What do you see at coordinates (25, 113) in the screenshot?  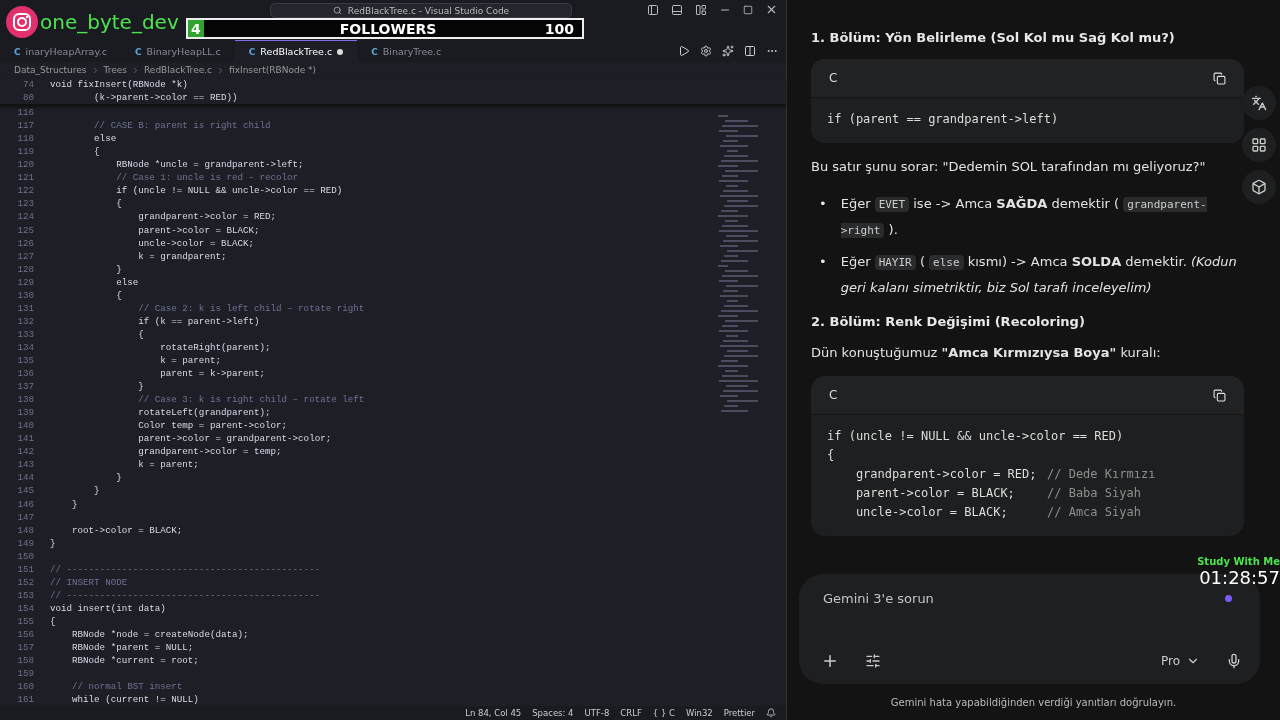 I see `line-number: 116` at bounding box center [25, 113].